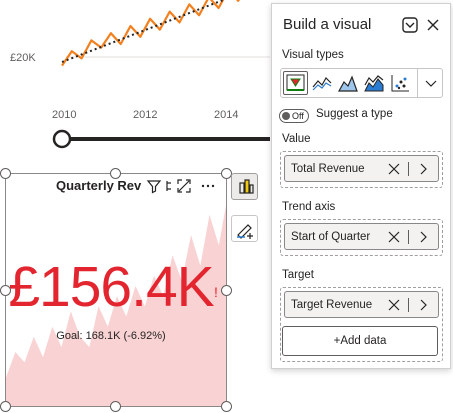  What do you see at coordinates (374, 83) in the screenshot?
I see `stacked-area-icon` at bounding box center [374, 83].